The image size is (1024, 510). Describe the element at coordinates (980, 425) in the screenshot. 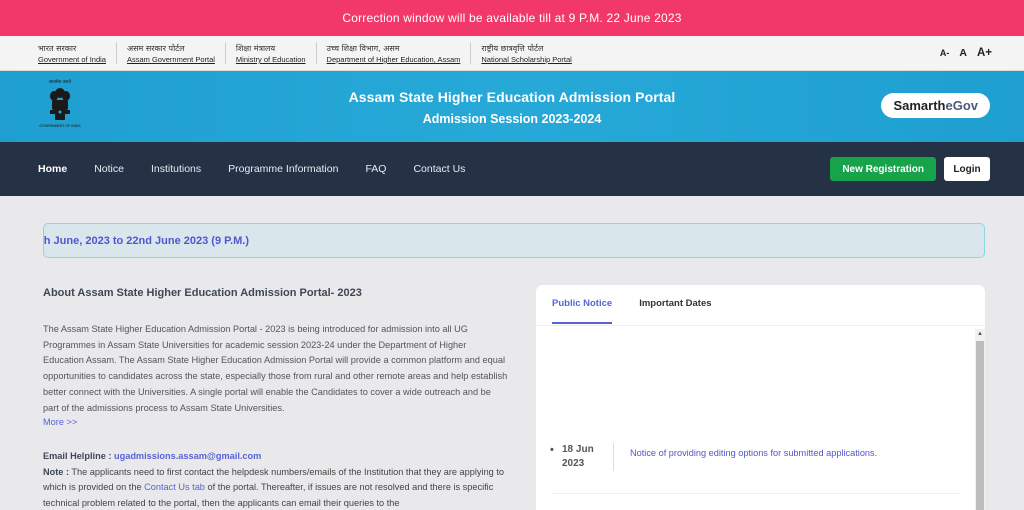

I see `scrollbar-thumb` at that location.